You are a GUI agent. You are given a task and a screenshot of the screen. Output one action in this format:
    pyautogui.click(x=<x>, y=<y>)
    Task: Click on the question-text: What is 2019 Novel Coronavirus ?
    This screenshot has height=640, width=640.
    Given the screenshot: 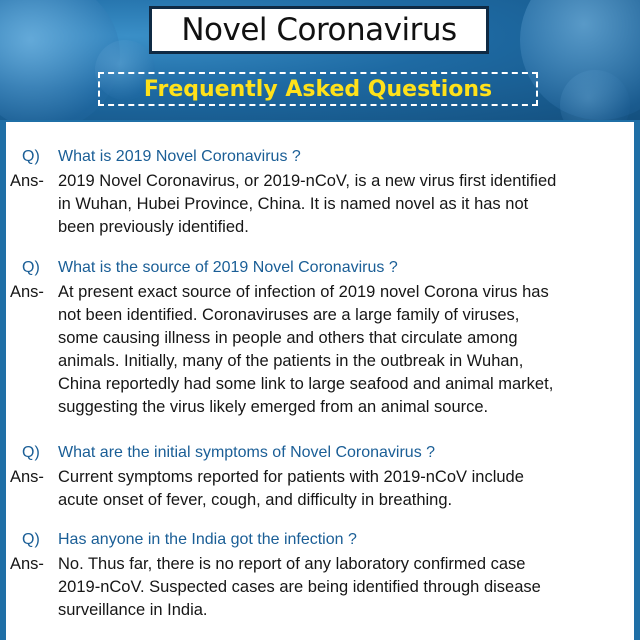 What is the action you would take?
    pyautogui.click(x=179, y=156)
    